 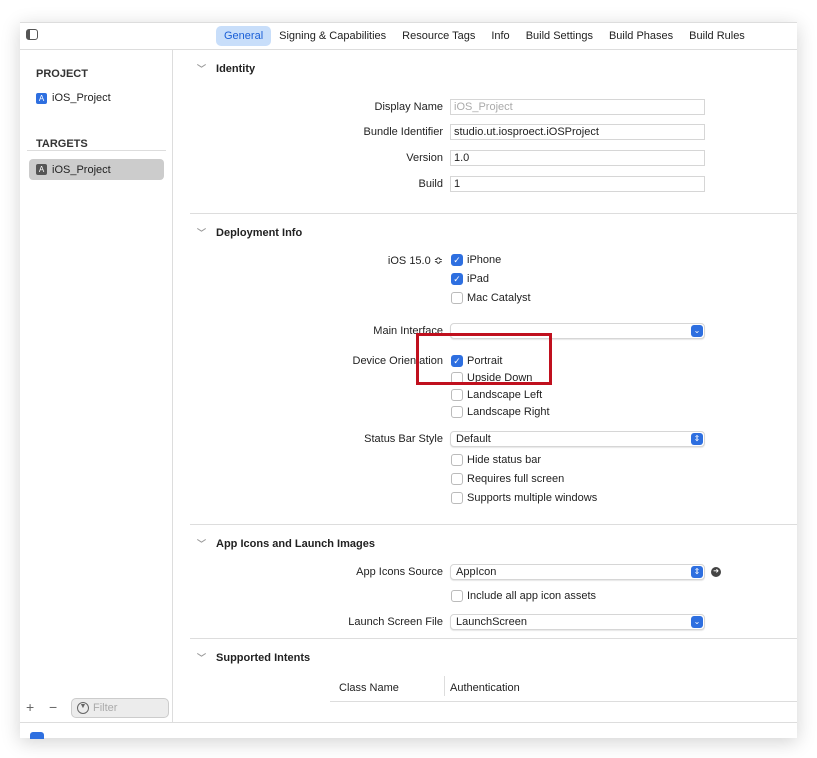 I want to click on filter-input: ▼ Filter, so click(x=120, y=708).